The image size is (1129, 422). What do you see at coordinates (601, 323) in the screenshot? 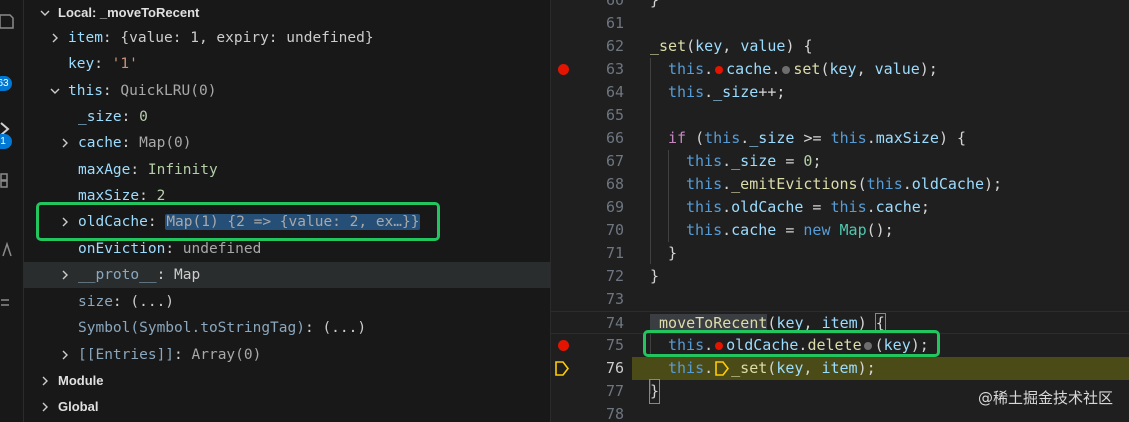
I see `line-number: 74` at bounding box center [601, 323].